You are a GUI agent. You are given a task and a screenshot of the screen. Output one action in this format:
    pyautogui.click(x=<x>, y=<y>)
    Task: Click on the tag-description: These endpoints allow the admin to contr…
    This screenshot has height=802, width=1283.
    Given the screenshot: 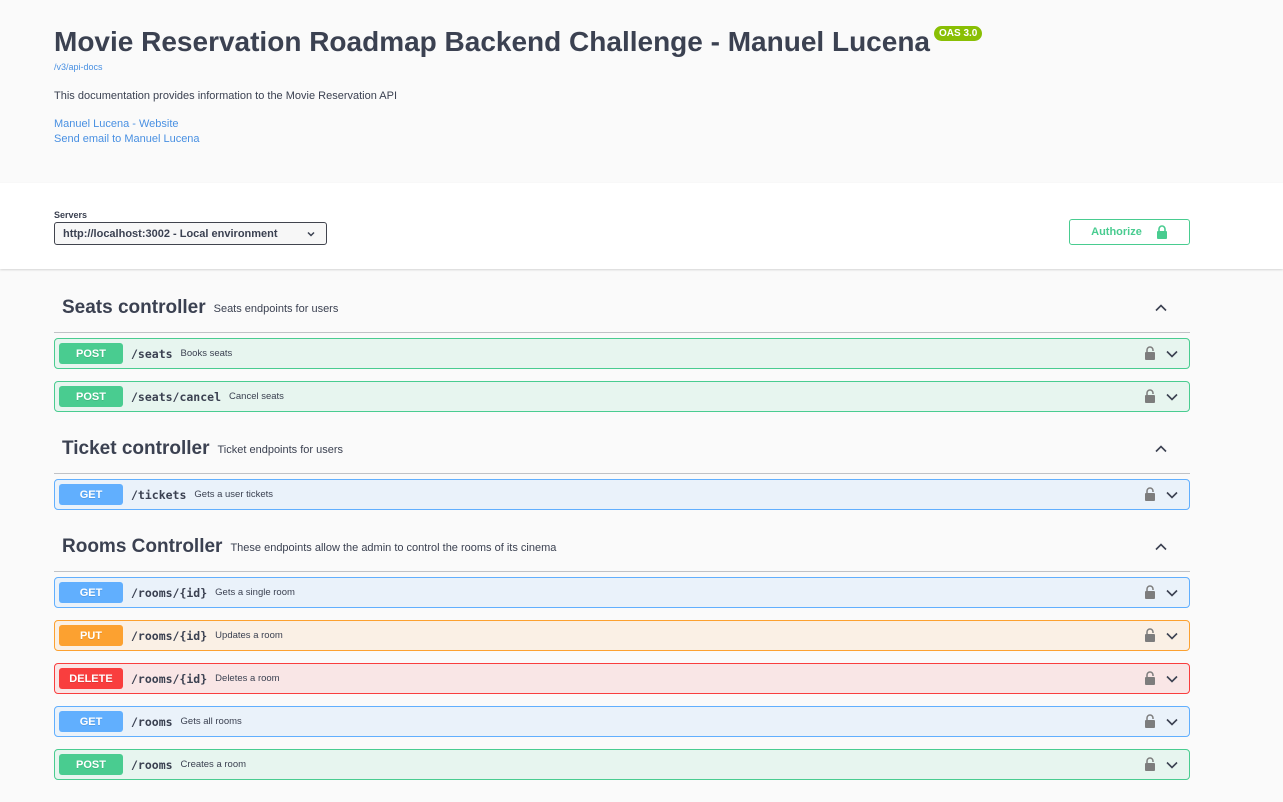 What is the action you would take?
    pyautogui.click(x=393, y=548)
    